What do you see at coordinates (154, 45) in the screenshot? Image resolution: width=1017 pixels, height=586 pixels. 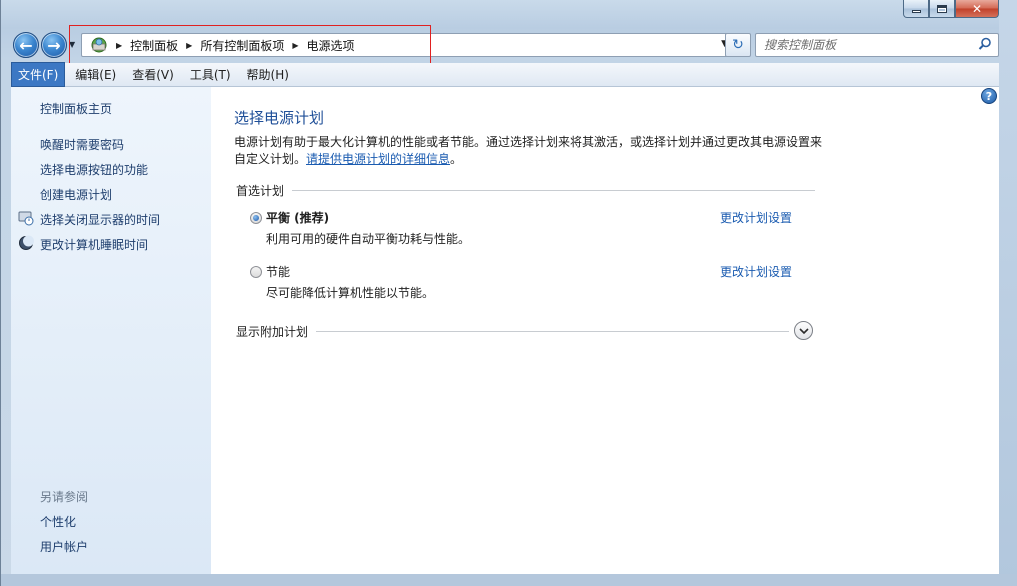 I see `breadcrumb-control-panel: 控制面板` at bounding box center [154, 45].